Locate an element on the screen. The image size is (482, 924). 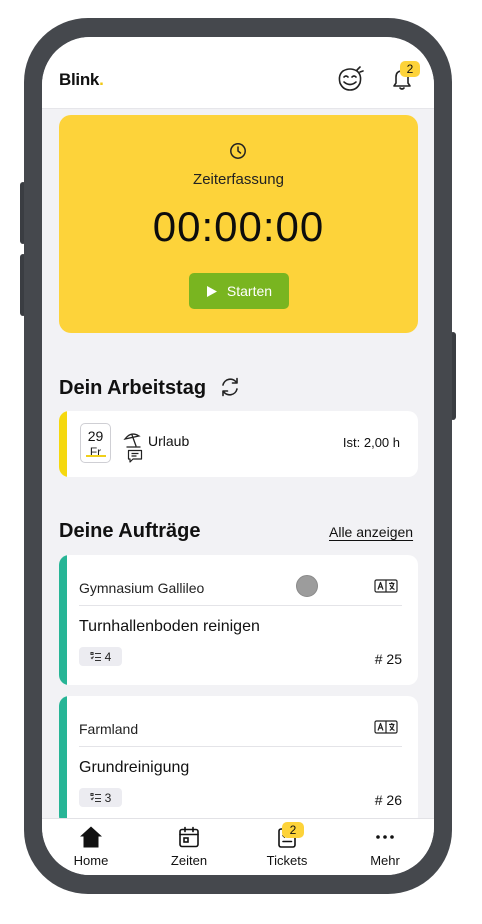
status-dot is located at coordinates (307, 586).